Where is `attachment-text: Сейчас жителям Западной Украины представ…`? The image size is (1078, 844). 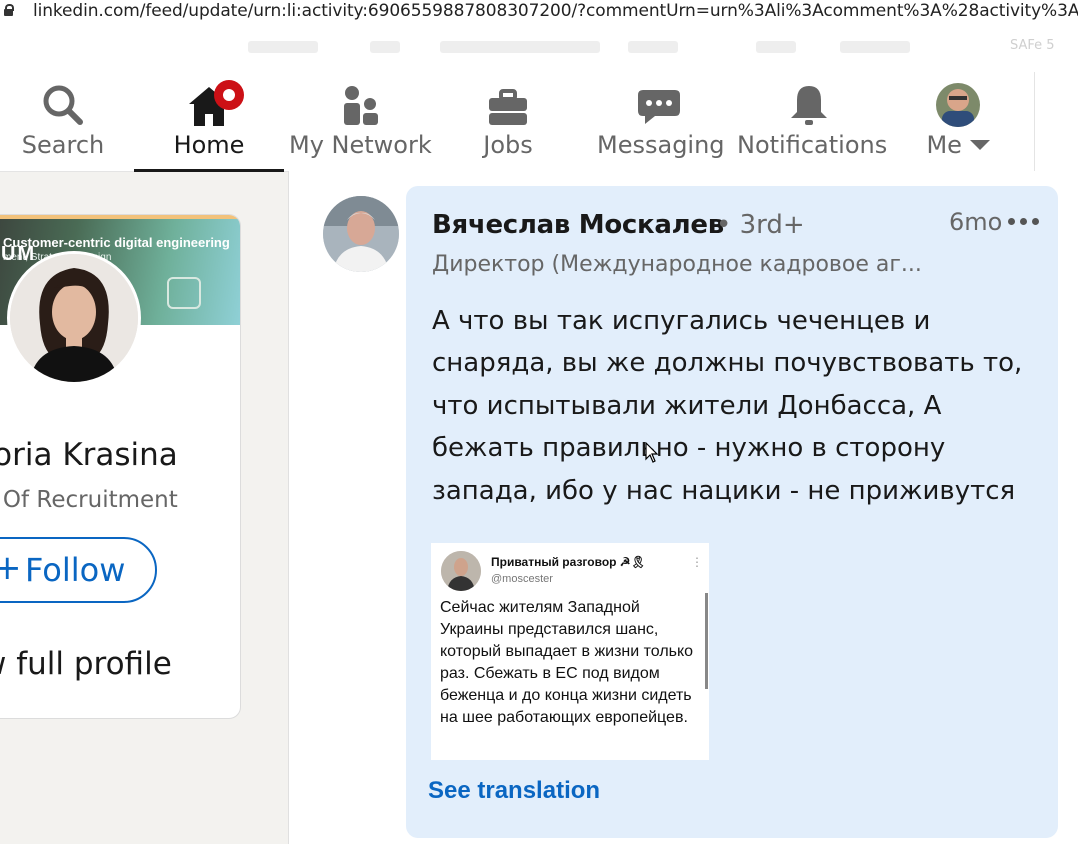 attachment-text: Сейчас жителям Западной Украины представ… is located at coordinates (567, 662).